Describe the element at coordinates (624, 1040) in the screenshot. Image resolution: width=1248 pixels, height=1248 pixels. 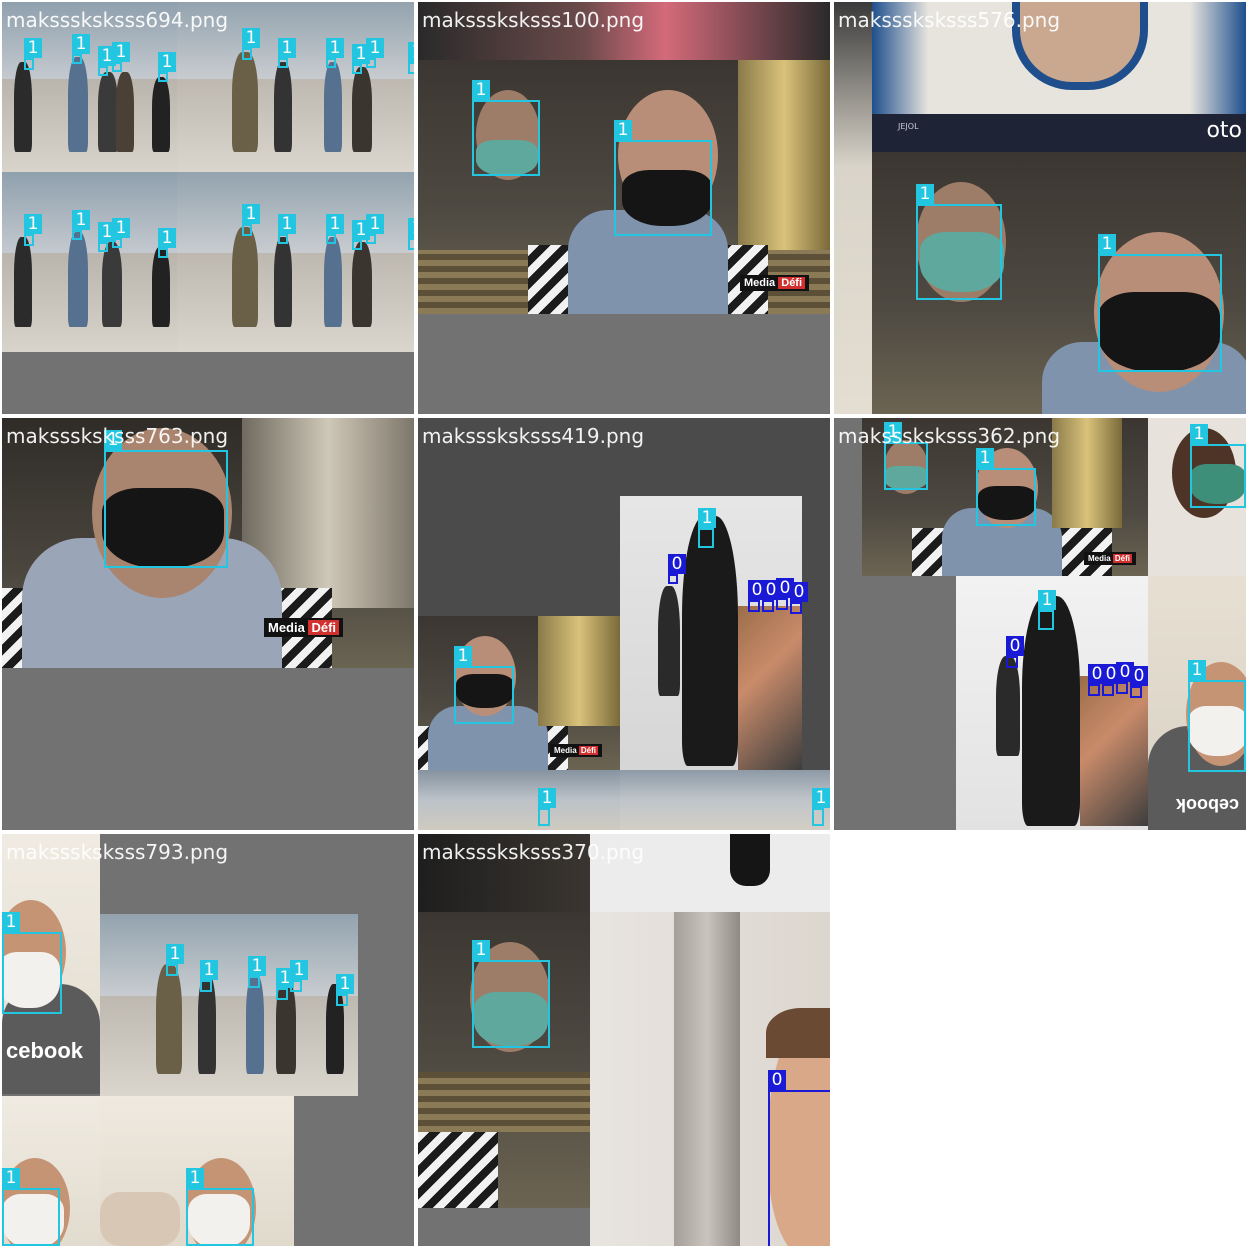
I see `mosaic-tile-370: 1 0 maksssksksss370.png` at that location.